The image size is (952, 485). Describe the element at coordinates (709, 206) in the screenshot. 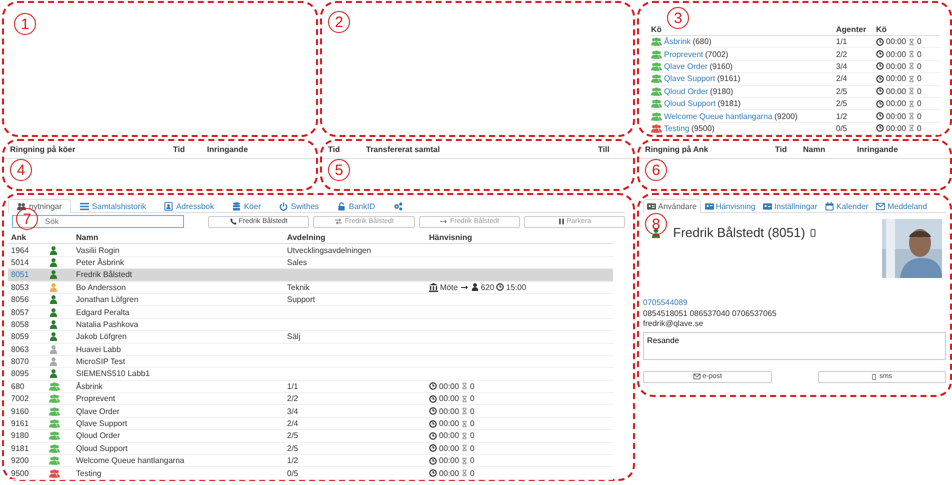

I see `id-card-icon` at that location.